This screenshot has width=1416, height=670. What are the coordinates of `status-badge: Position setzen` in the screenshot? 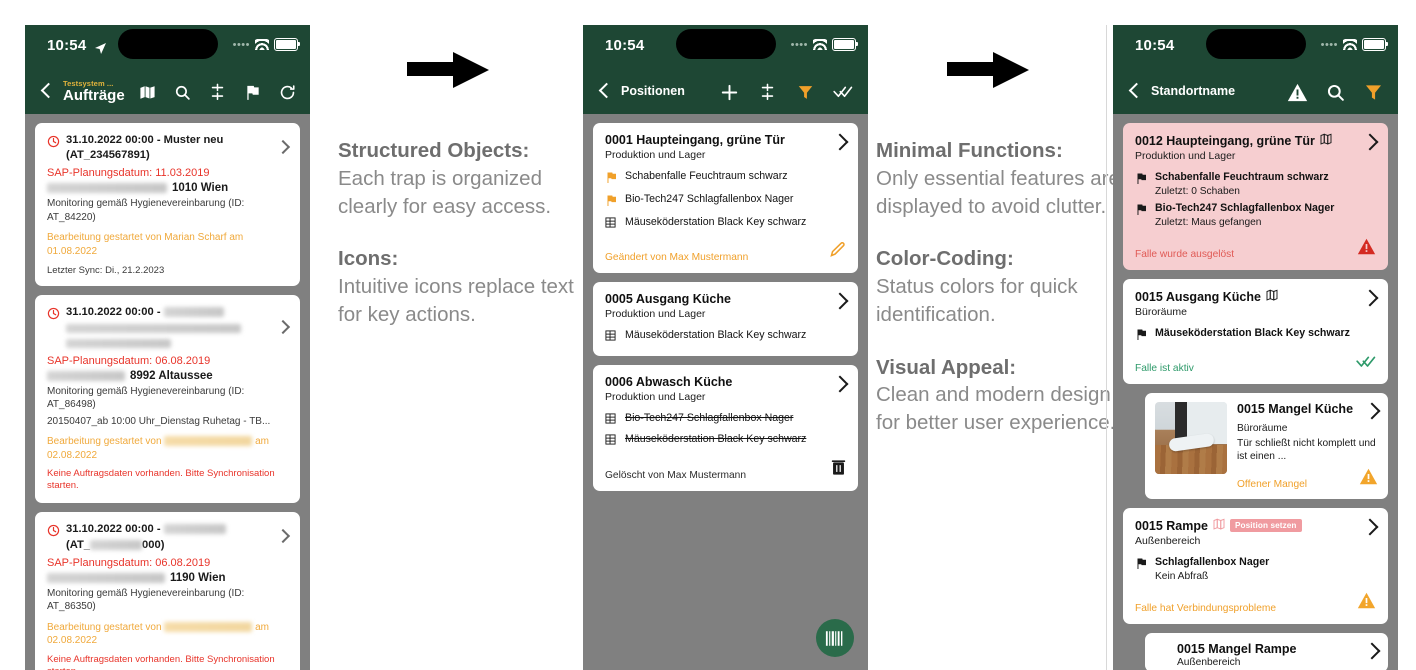 It's located at (1265, 526).